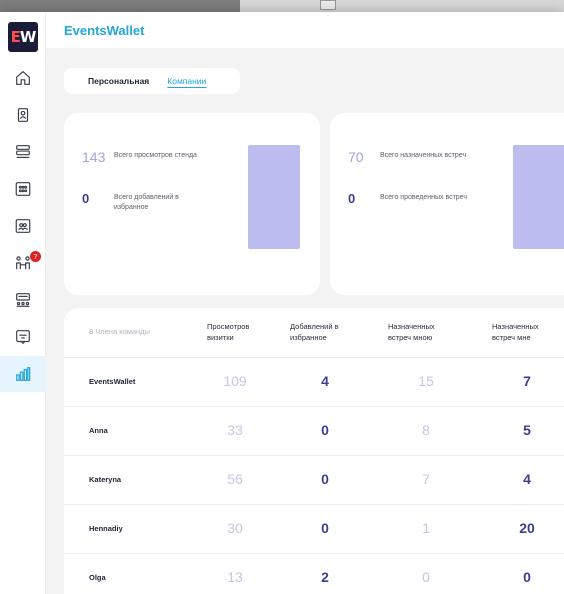 Image resolution: width=564 pixels, height=594 pixels. I want to click on member-name: Olga, so click(97, 577).